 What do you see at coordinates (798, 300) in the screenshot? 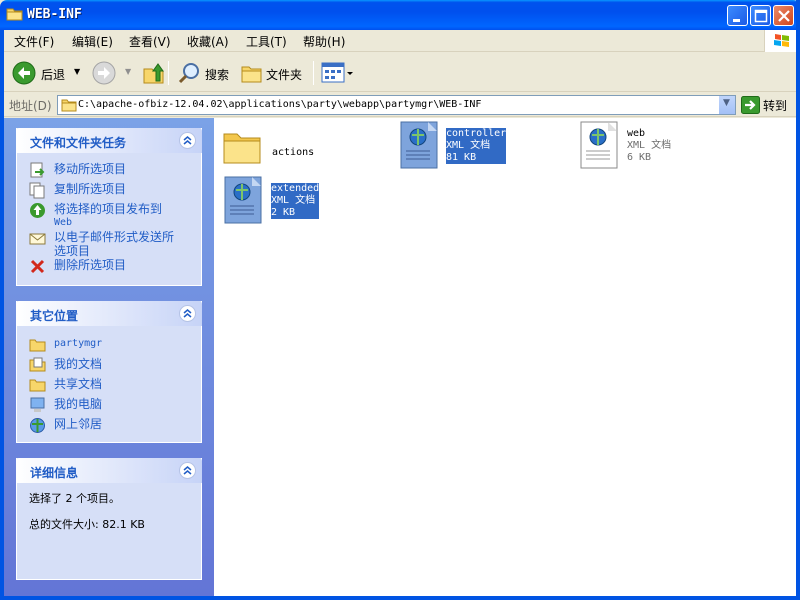
I see `window-frame-right` at bounding box center [798, 300].